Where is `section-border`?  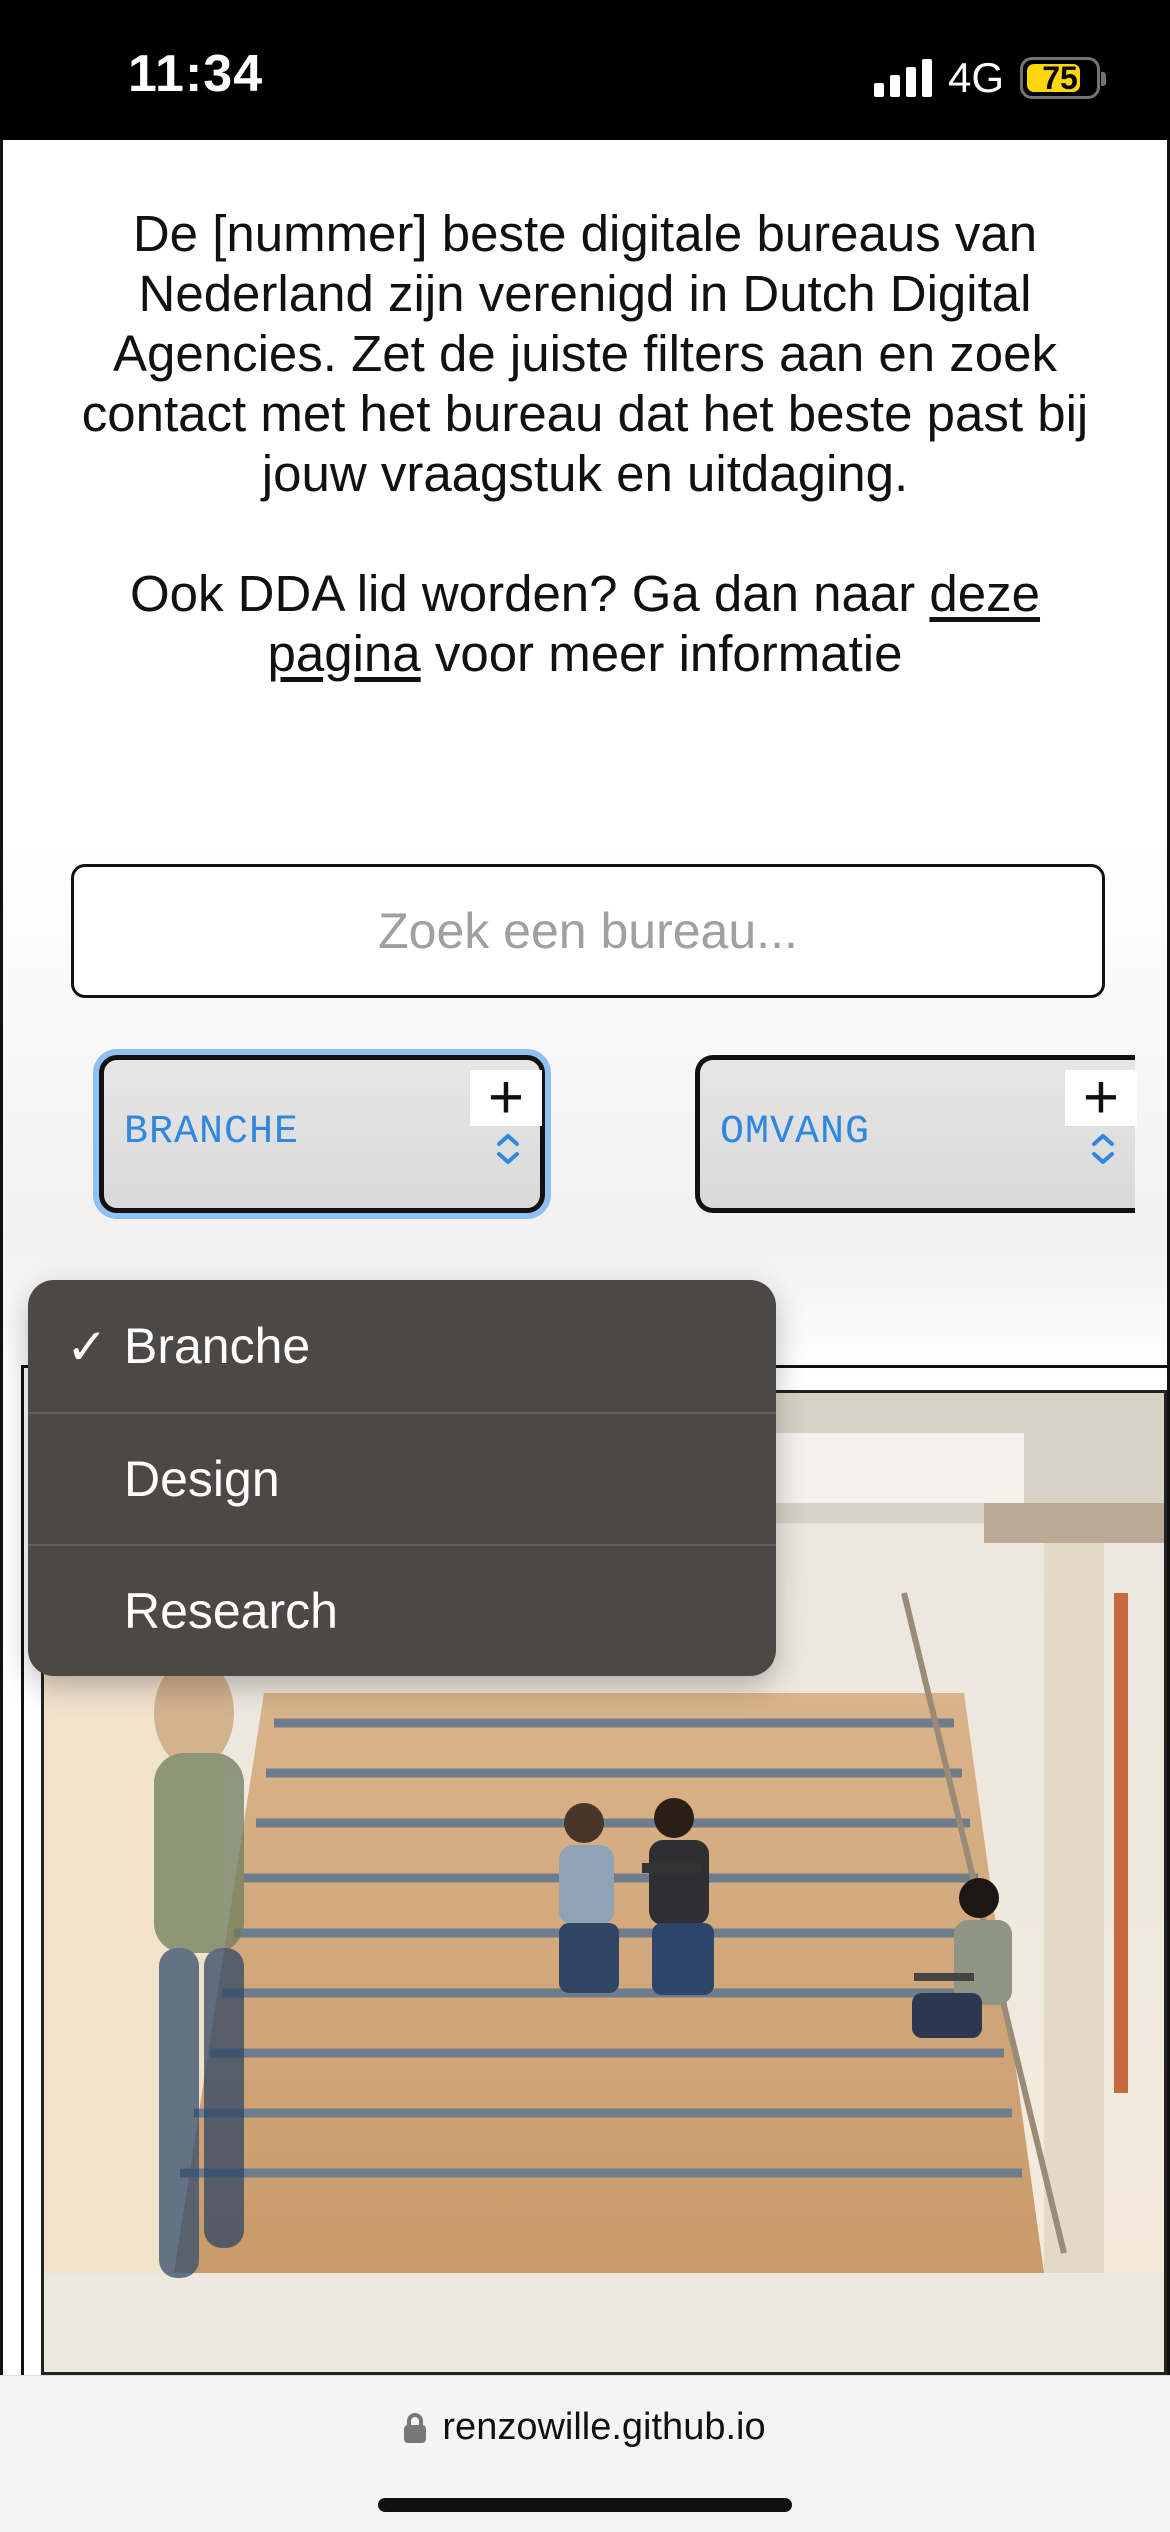
section-border is located at coordinates (22, 1870).